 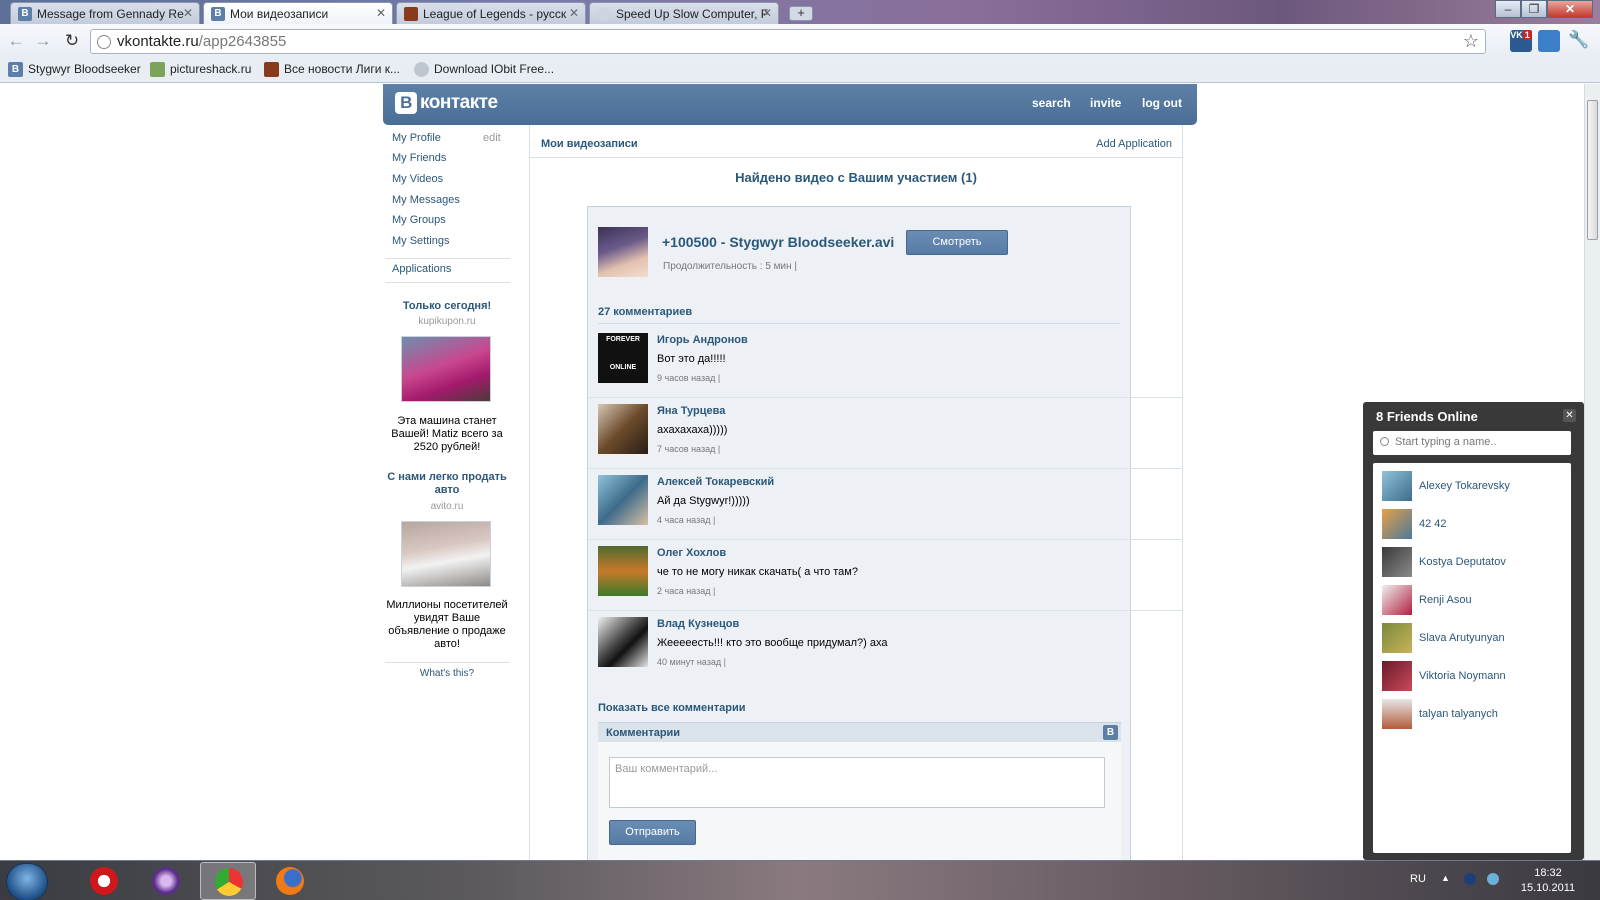 What do you see at coordinates (1592, 472) in the screenshot?
I see `page-scrollbar` at bounding box center [1592, 472].